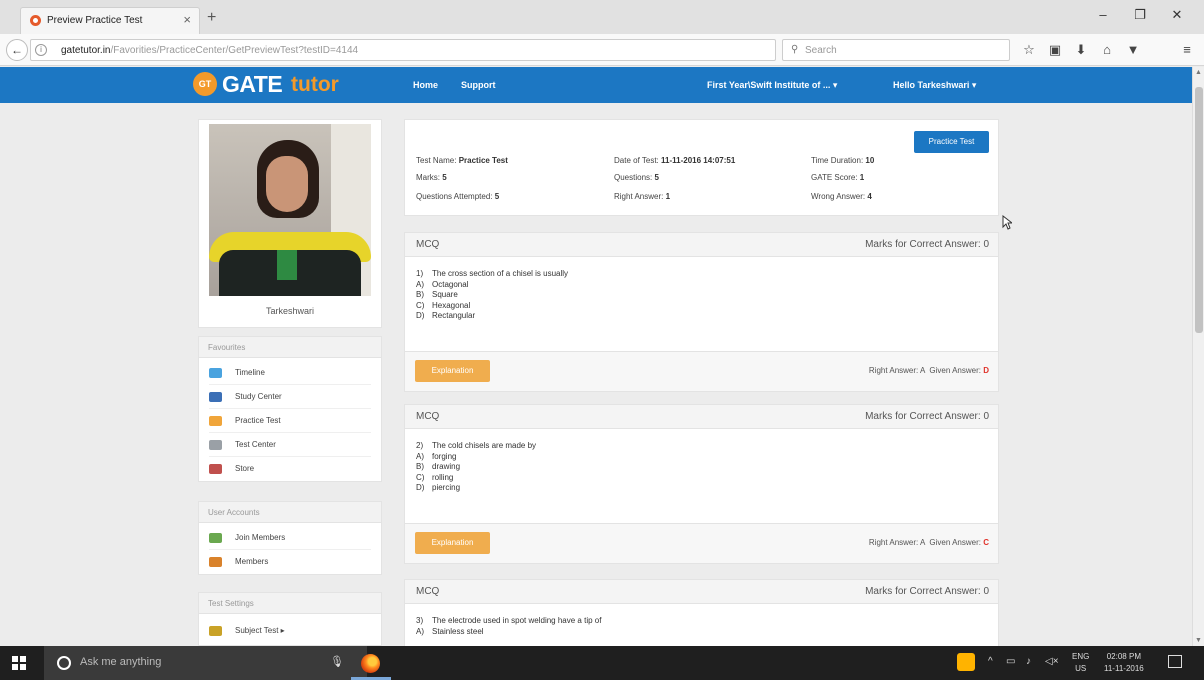  What do you see at coordinates (928, 370) in the screenshot?
I see `answer-line: Right Answer: A Given Answer: D` at bounding box center [928, 370].